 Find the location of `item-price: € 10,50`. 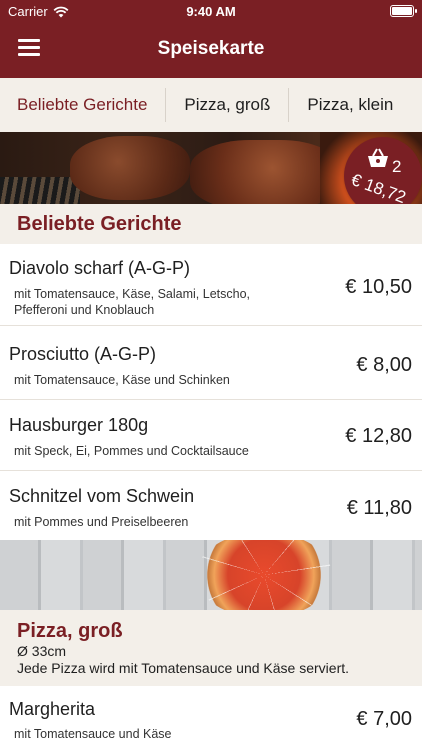

item-price: € 10,50 is located at coordinates (378, 287).